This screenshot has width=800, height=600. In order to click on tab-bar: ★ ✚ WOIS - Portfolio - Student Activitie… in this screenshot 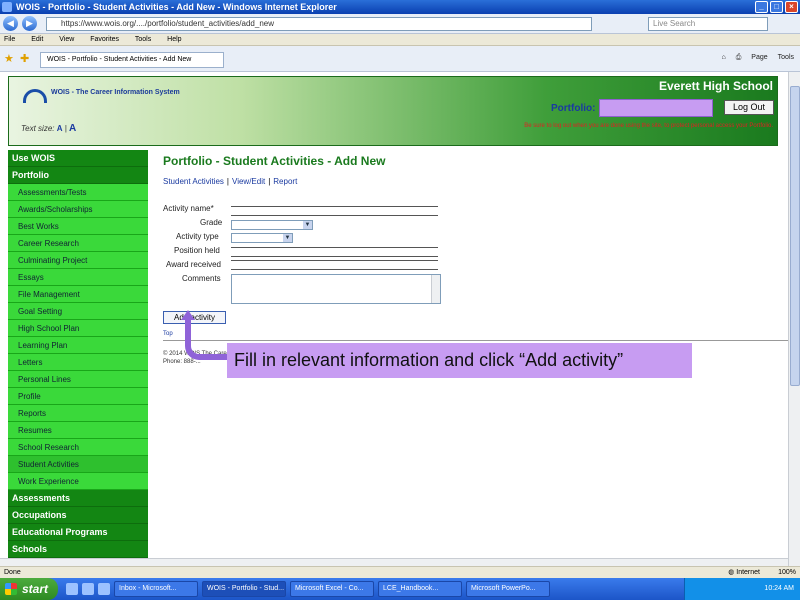, I will do `click(400, 59)`.